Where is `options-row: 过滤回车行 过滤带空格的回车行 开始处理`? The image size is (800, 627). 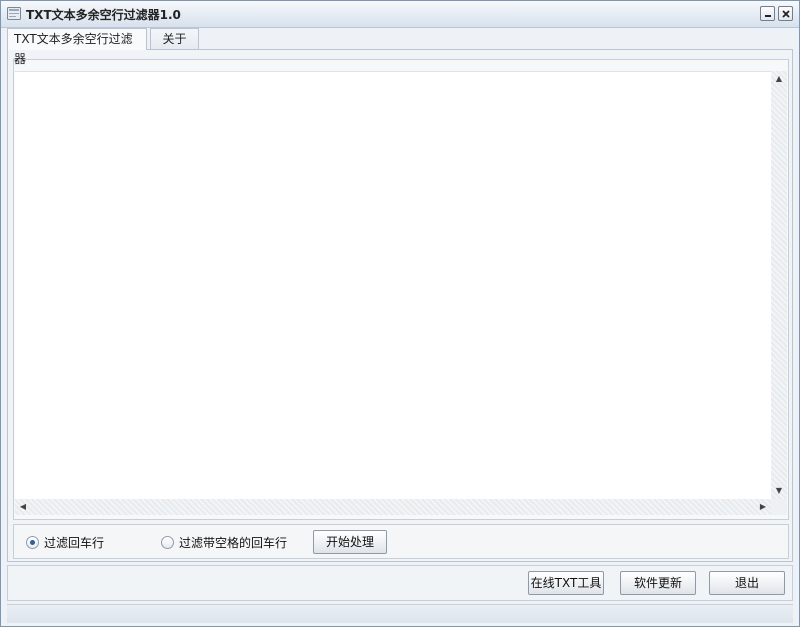 options-row: 过滤回车行 过滤带空格的回车行 开始处理 is located at coordinates (401, 541).